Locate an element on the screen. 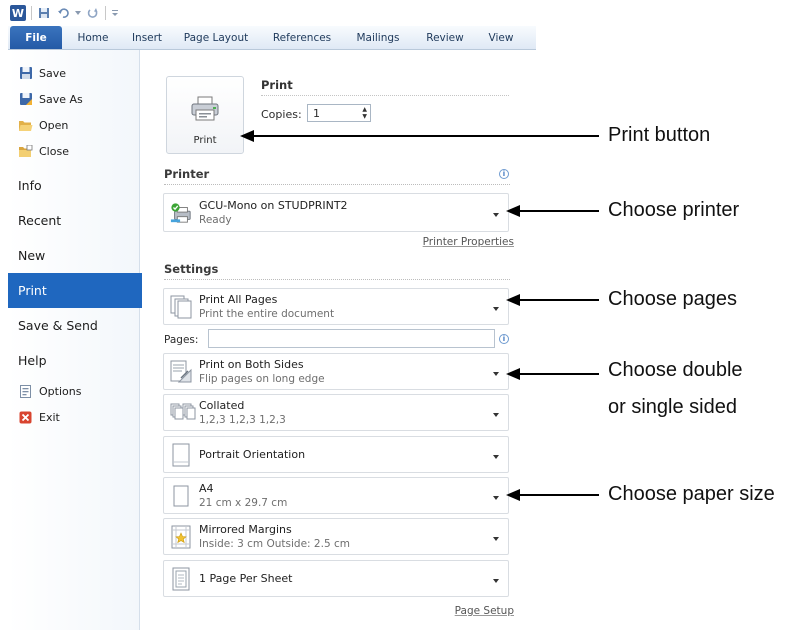 The height and width of the screenshot is (630, 803). save-icon is located at coordinates (25, 73).